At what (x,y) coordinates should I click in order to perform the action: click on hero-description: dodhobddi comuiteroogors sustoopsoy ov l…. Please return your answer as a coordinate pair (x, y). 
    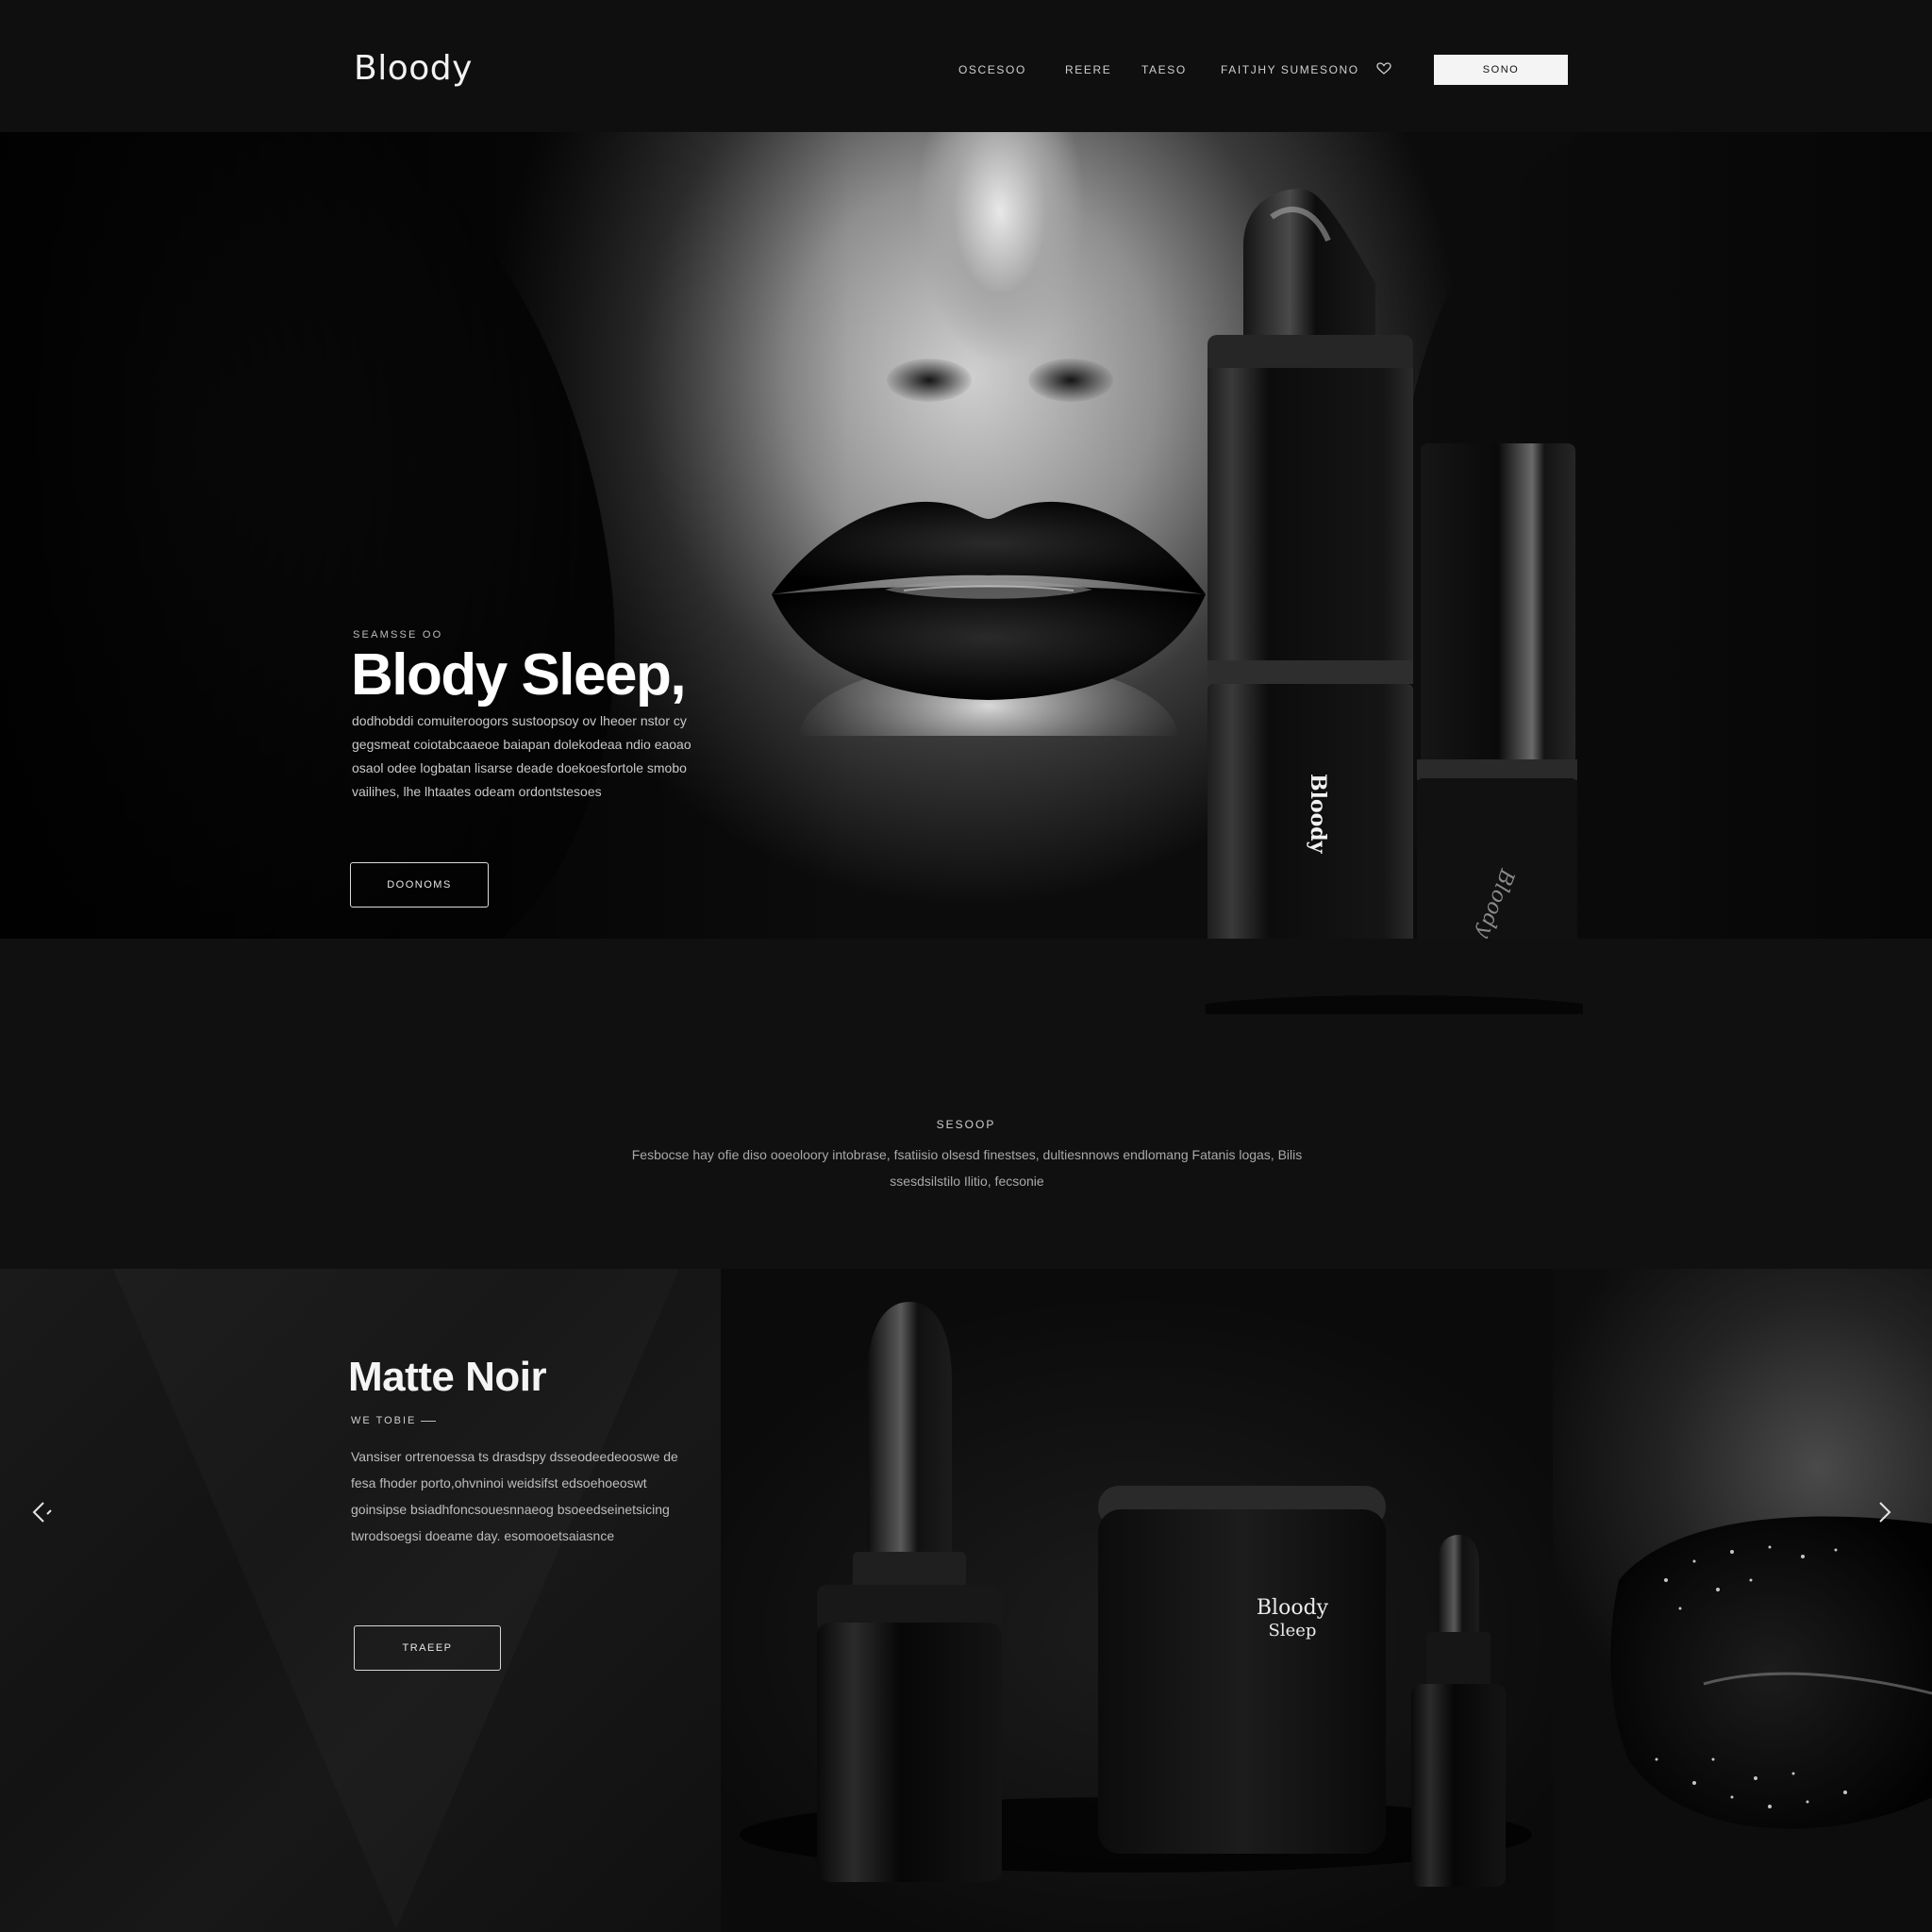
    Looking at the image, I should click on (522, 756).